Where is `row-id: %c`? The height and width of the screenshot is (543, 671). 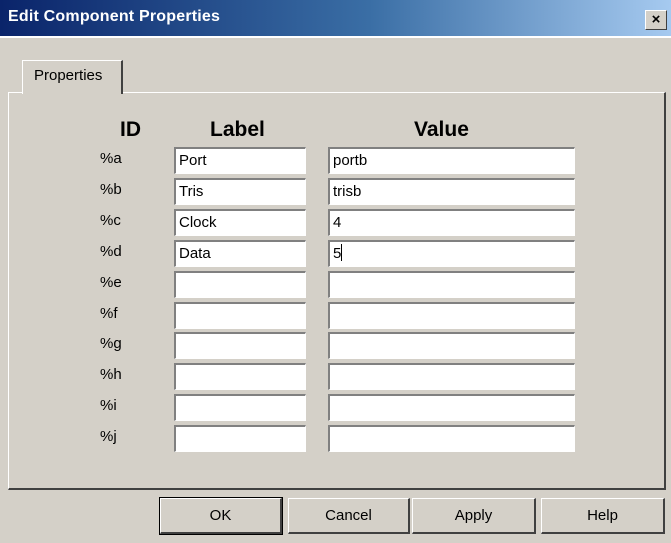 row-id: %c is located at coordinates (110, 220).